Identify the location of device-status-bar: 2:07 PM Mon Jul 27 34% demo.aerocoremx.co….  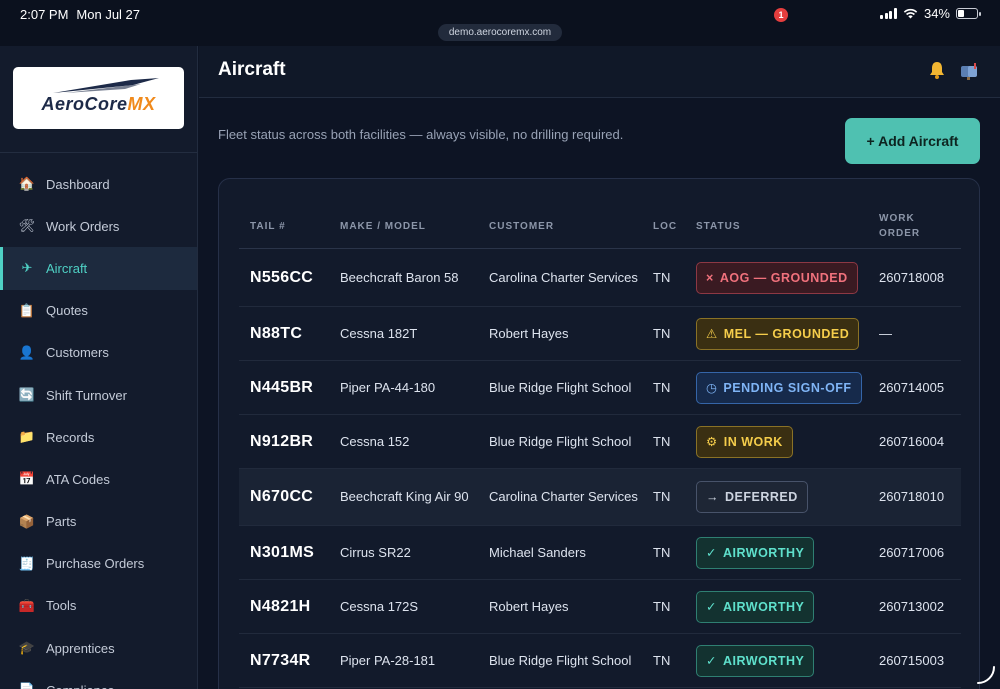
(500, 23).